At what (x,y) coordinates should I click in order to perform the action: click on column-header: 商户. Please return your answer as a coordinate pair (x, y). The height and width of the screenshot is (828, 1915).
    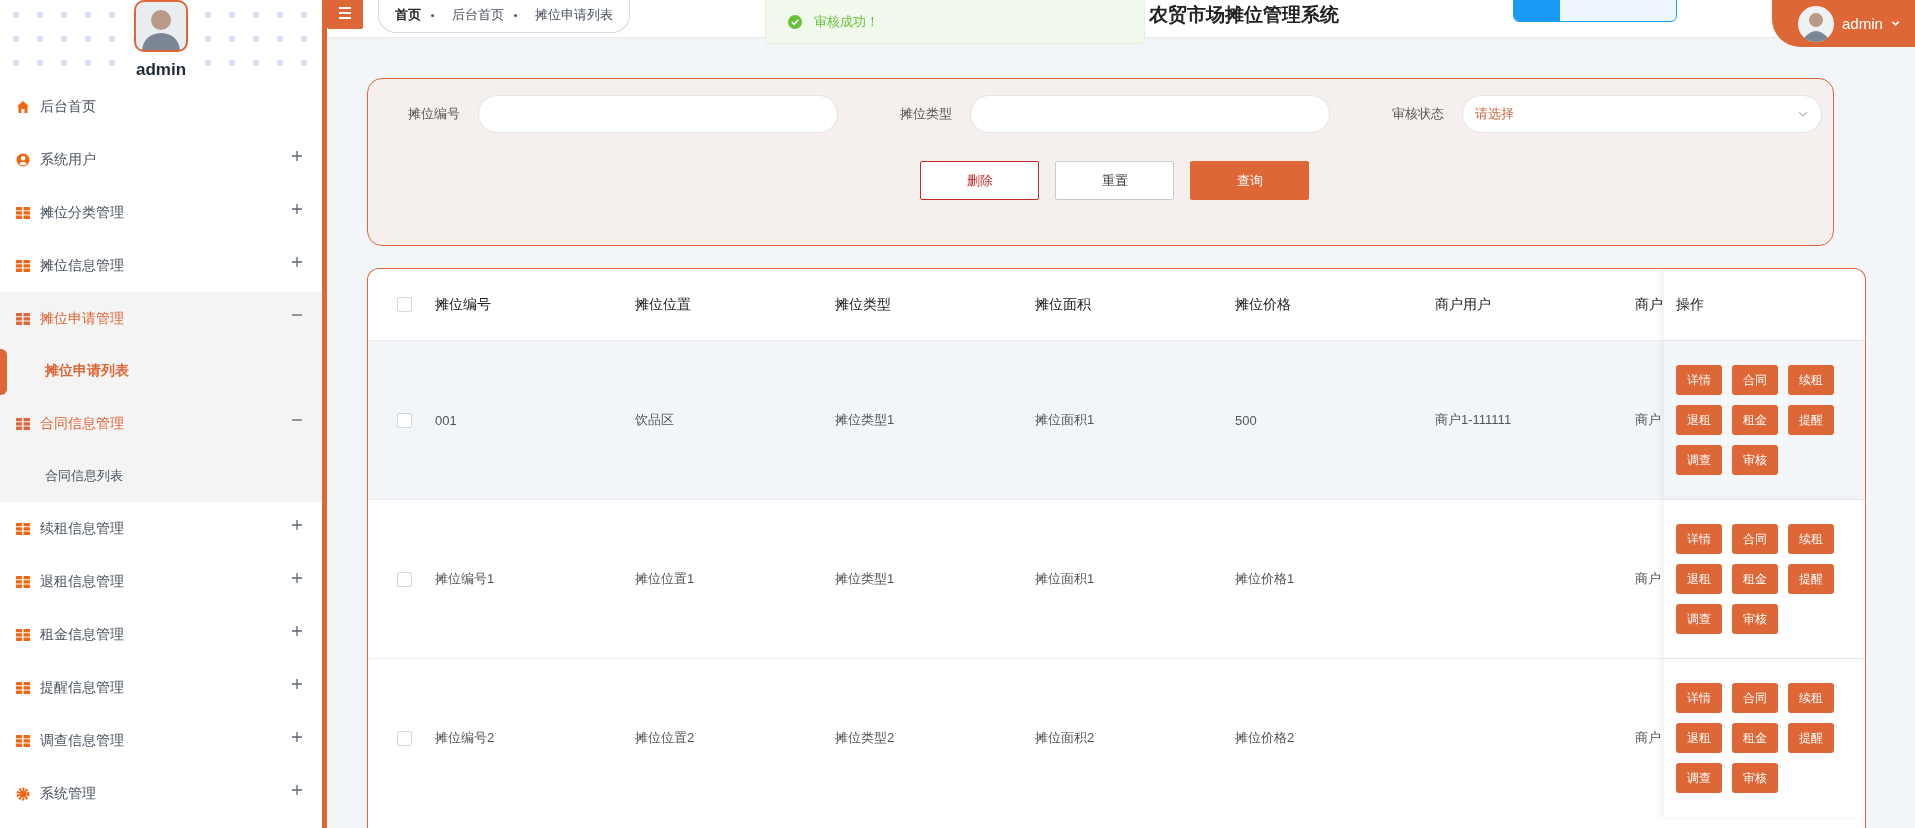
    Looking at the image, I should click on (1649, 303).